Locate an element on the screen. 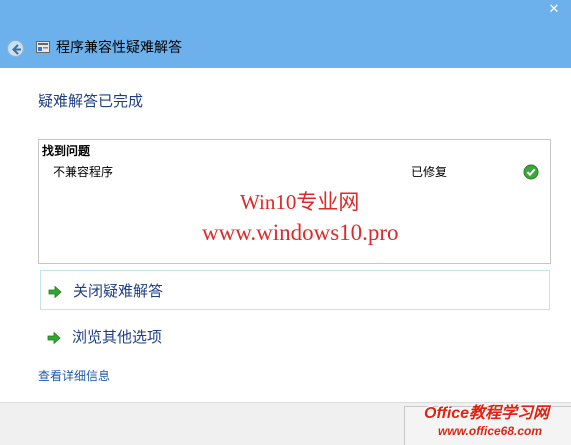  close-button: ✕ is located at coordinates (554, 10).